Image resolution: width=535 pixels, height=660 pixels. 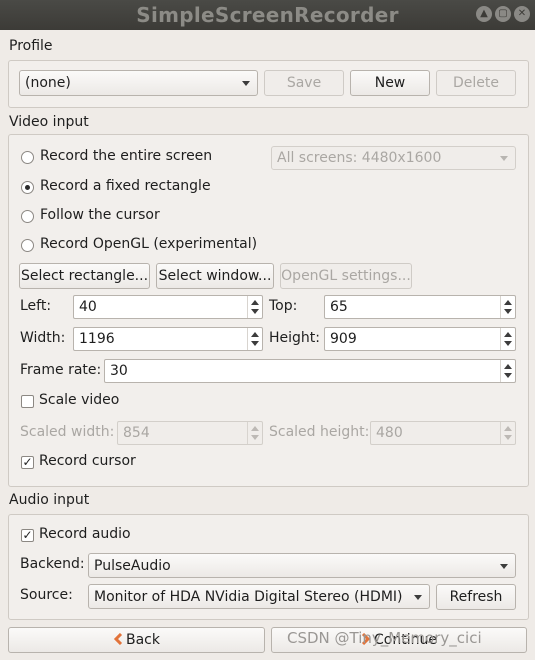 I want to click on profile-section-title: Profile, so click(x=31, y=46).